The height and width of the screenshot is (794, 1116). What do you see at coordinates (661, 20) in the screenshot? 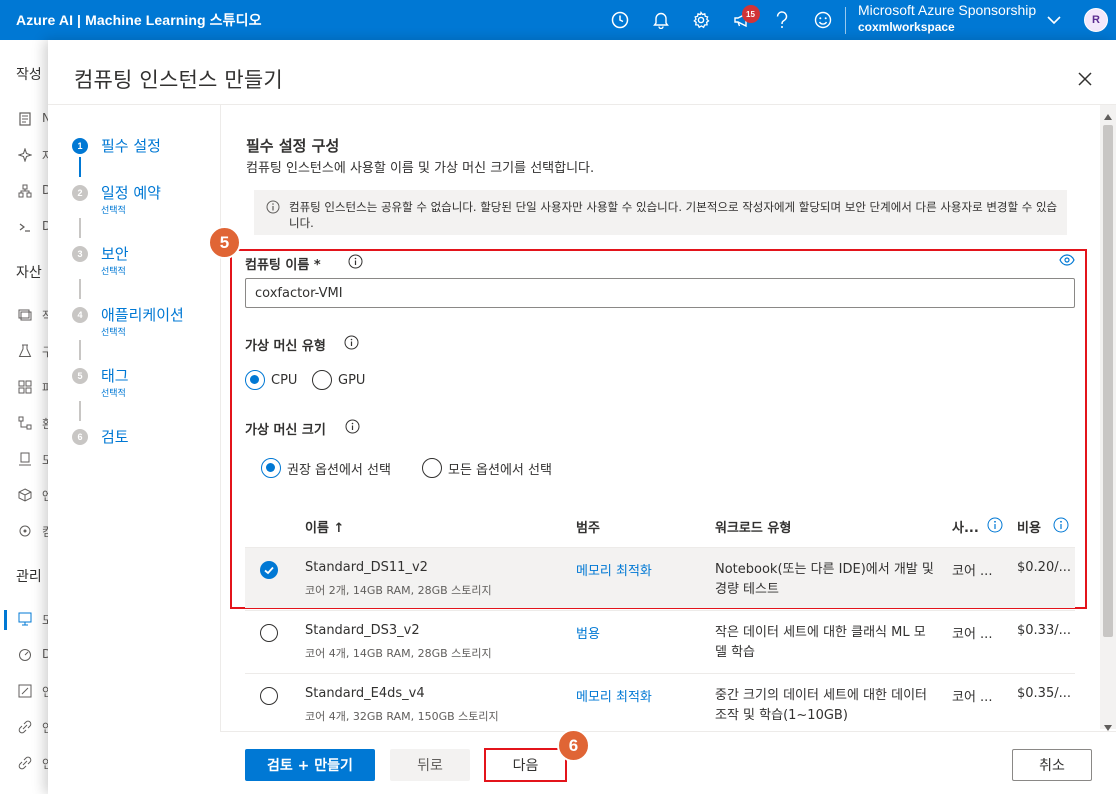
I see `bell-icon` at bounding box center [661, 20].